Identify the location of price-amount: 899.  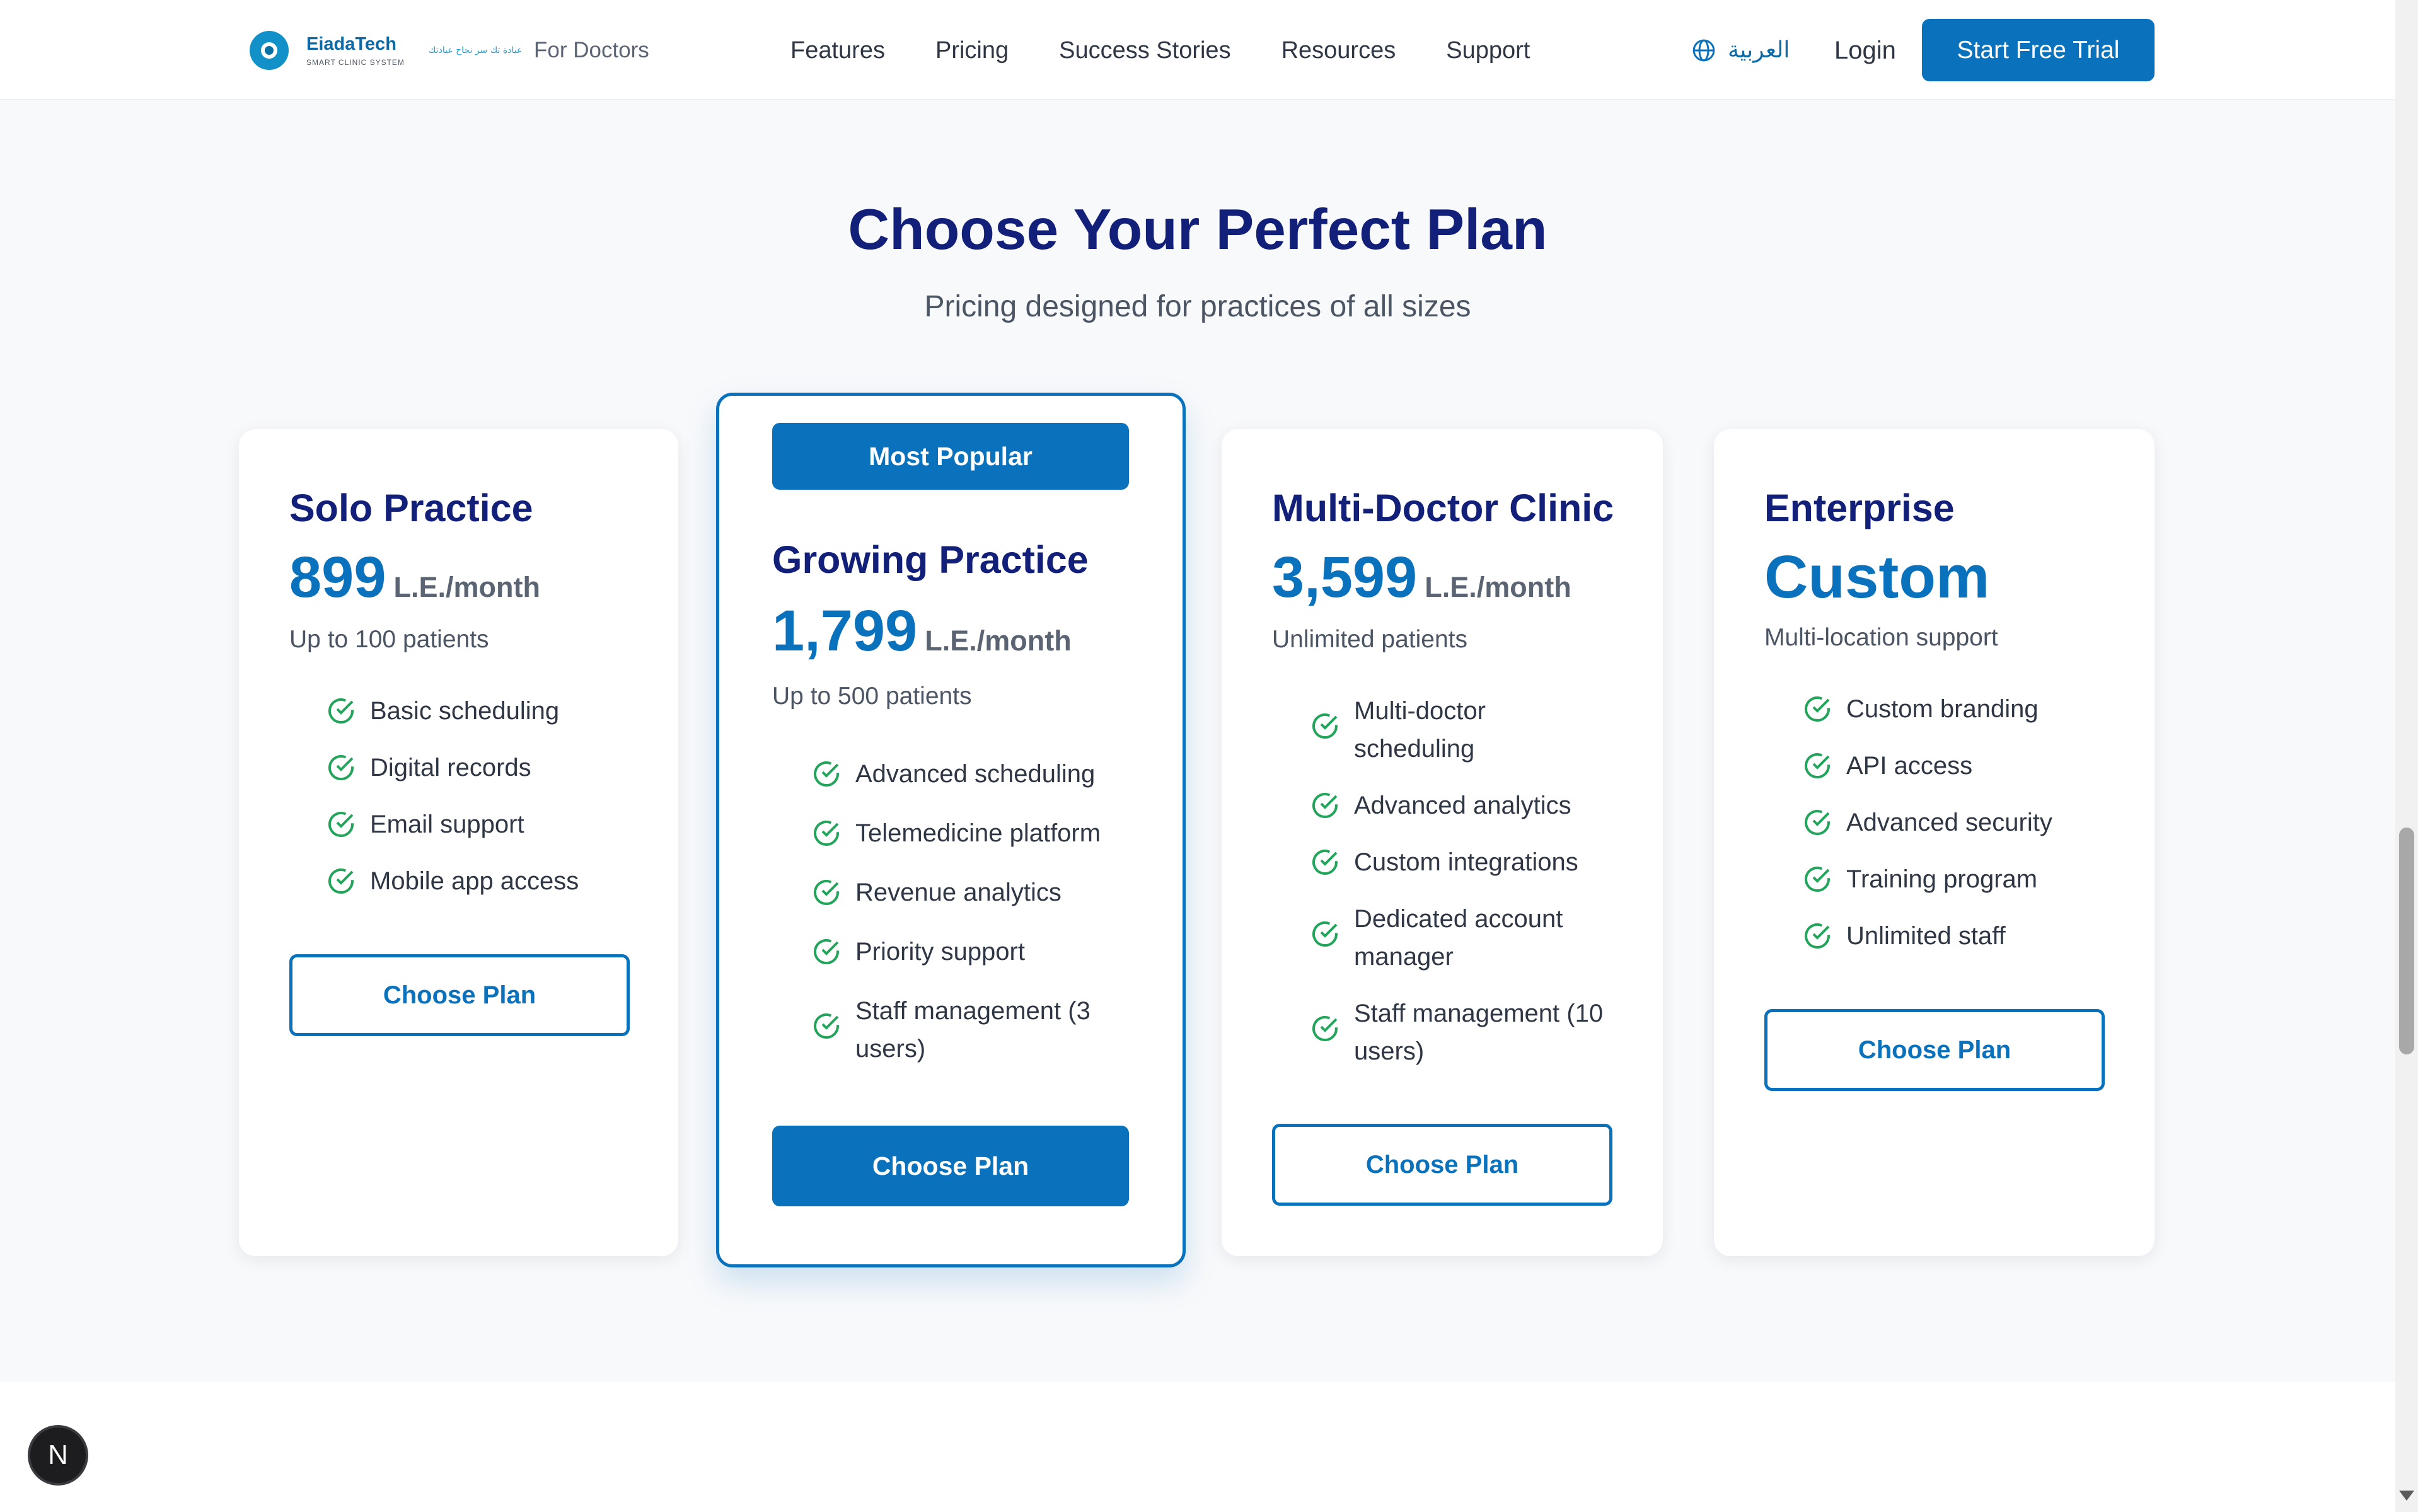
(338, 577).